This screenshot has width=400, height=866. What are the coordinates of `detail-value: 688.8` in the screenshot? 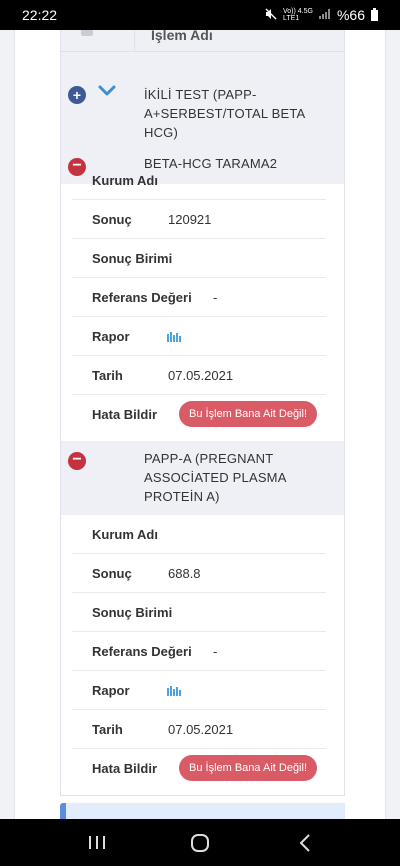 It's located at (184, 573).